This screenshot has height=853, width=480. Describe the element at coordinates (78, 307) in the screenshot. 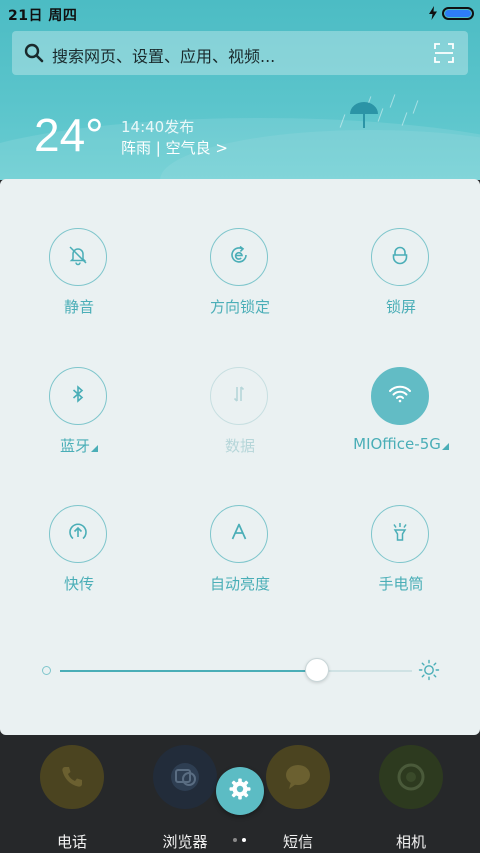

I see `tile-silent-label: 静音` at that location.